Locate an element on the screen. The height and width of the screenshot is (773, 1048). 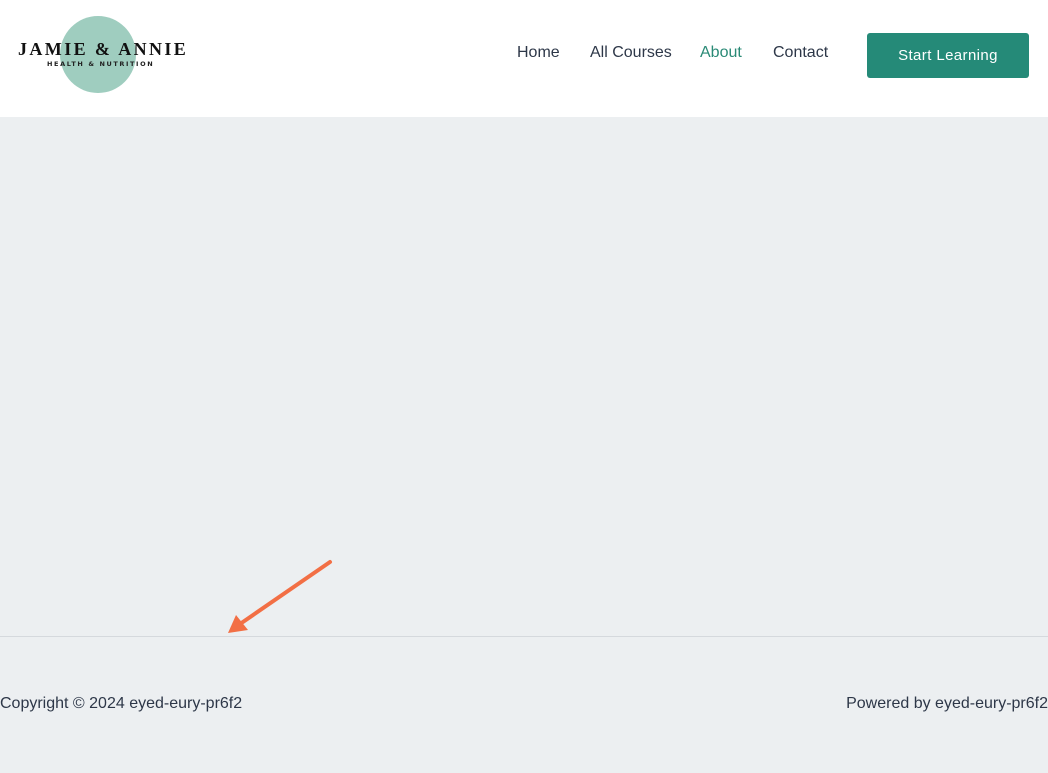
nav-item-about: About is located at coordinates (721, 53).